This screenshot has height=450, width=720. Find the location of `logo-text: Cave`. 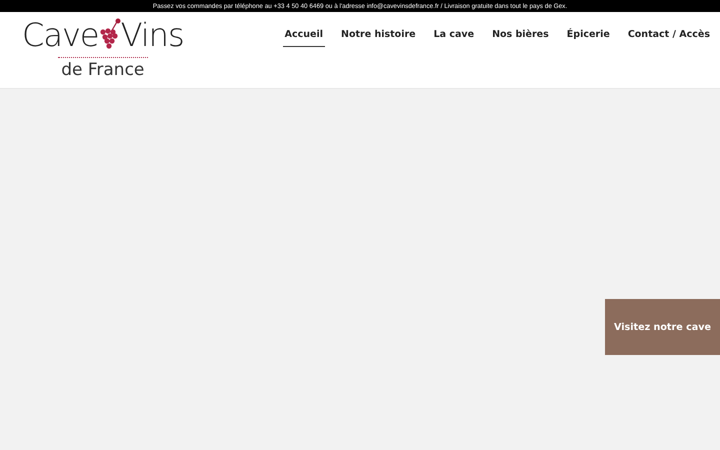

logo-text: Cave is located at coordinates (60, 35).